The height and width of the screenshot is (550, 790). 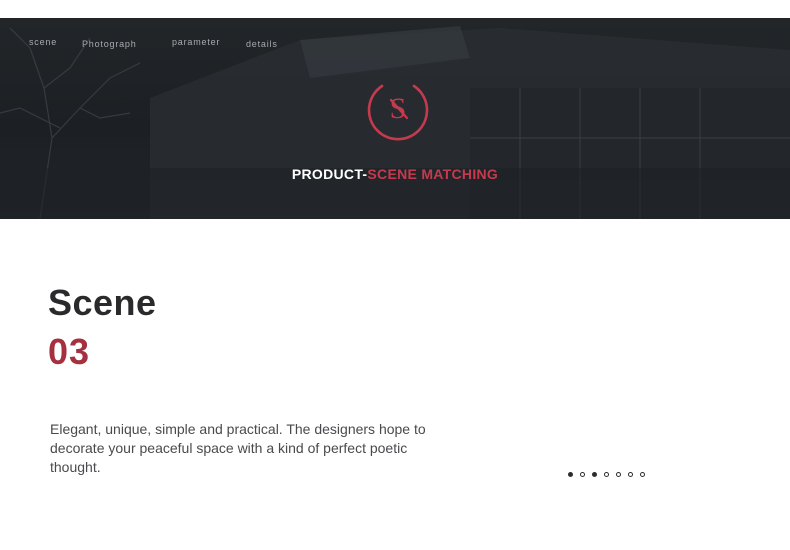 I want to click on hero-title: PRODUCT-SCENE MATCHING, so click(x=395, y=174).